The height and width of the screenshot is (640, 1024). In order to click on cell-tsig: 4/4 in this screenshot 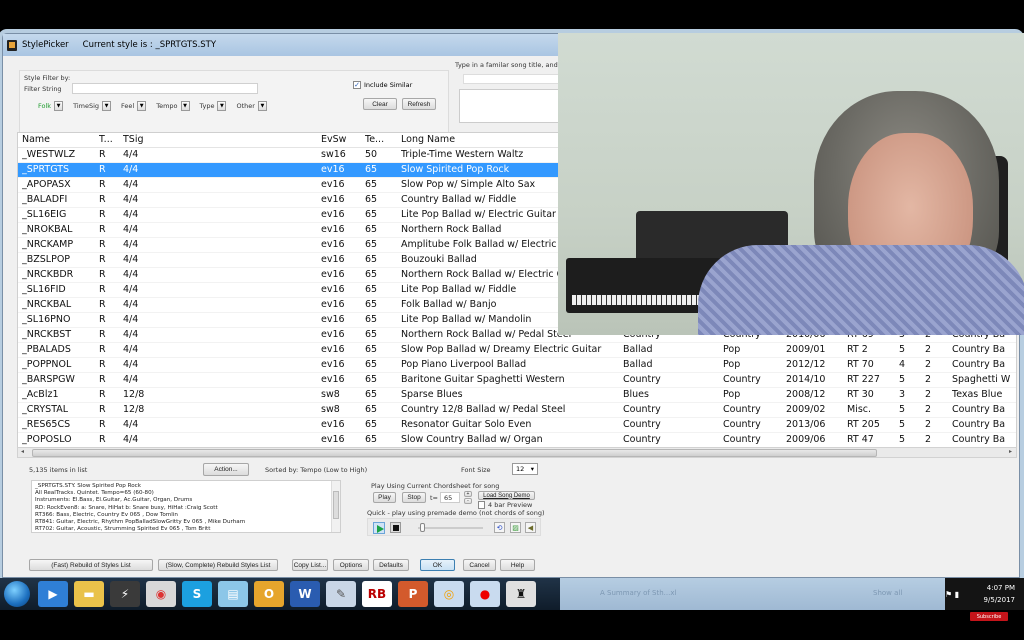, I will do `click(131, 259)`.